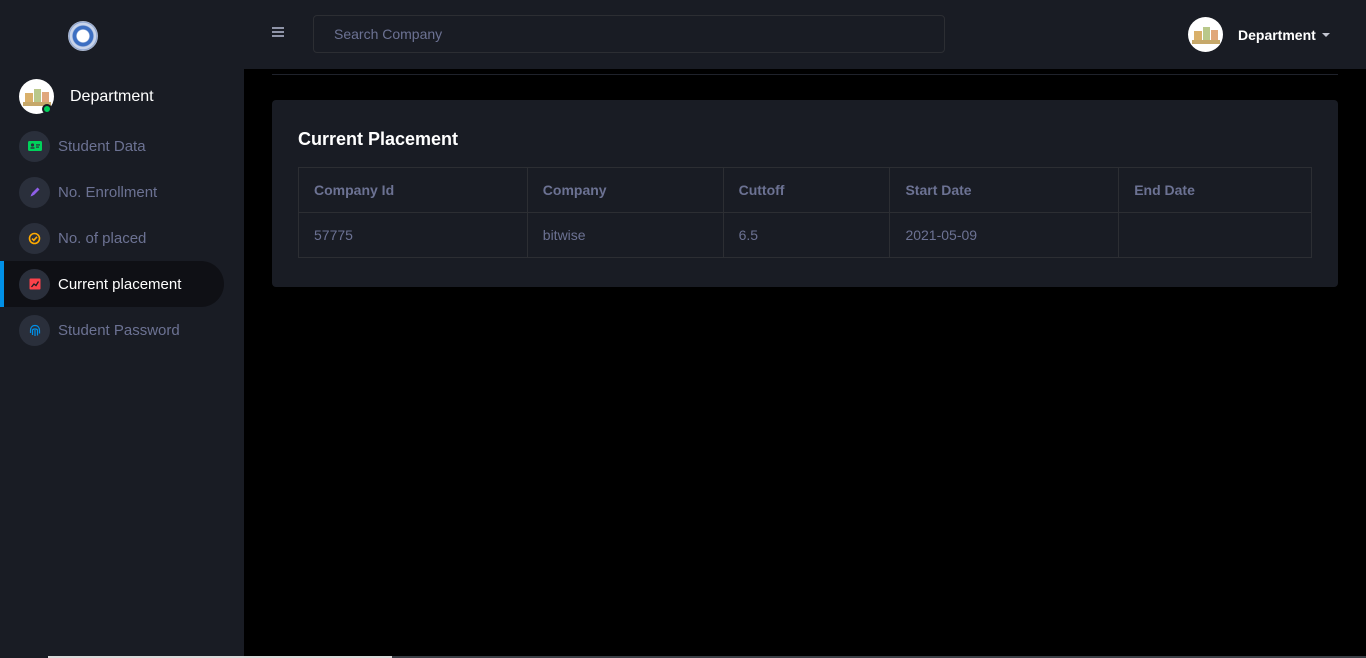 The height and width of the screenshot is (658, 1366). I want to click on profile-name: Department, so click(112, 96).